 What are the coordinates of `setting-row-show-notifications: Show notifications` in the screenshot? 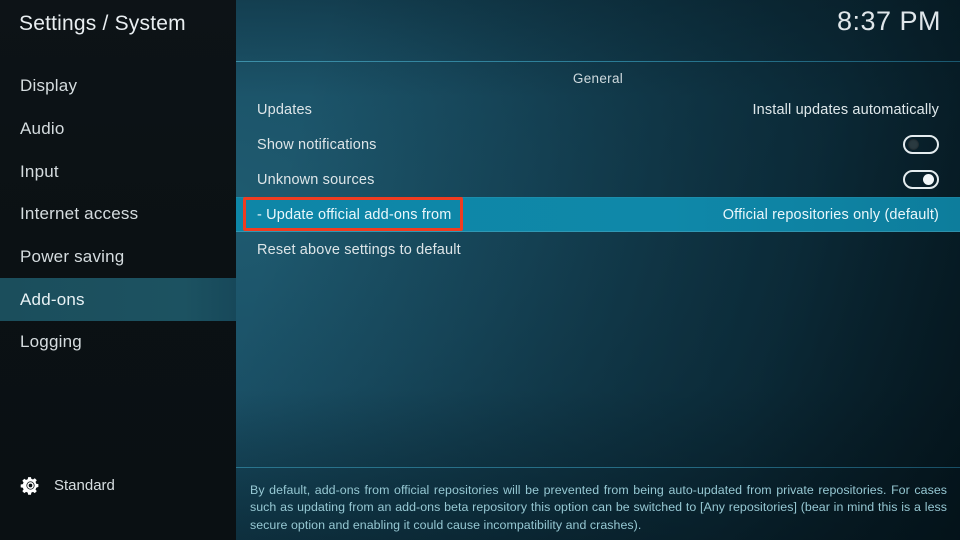 It's located at (598, 144).